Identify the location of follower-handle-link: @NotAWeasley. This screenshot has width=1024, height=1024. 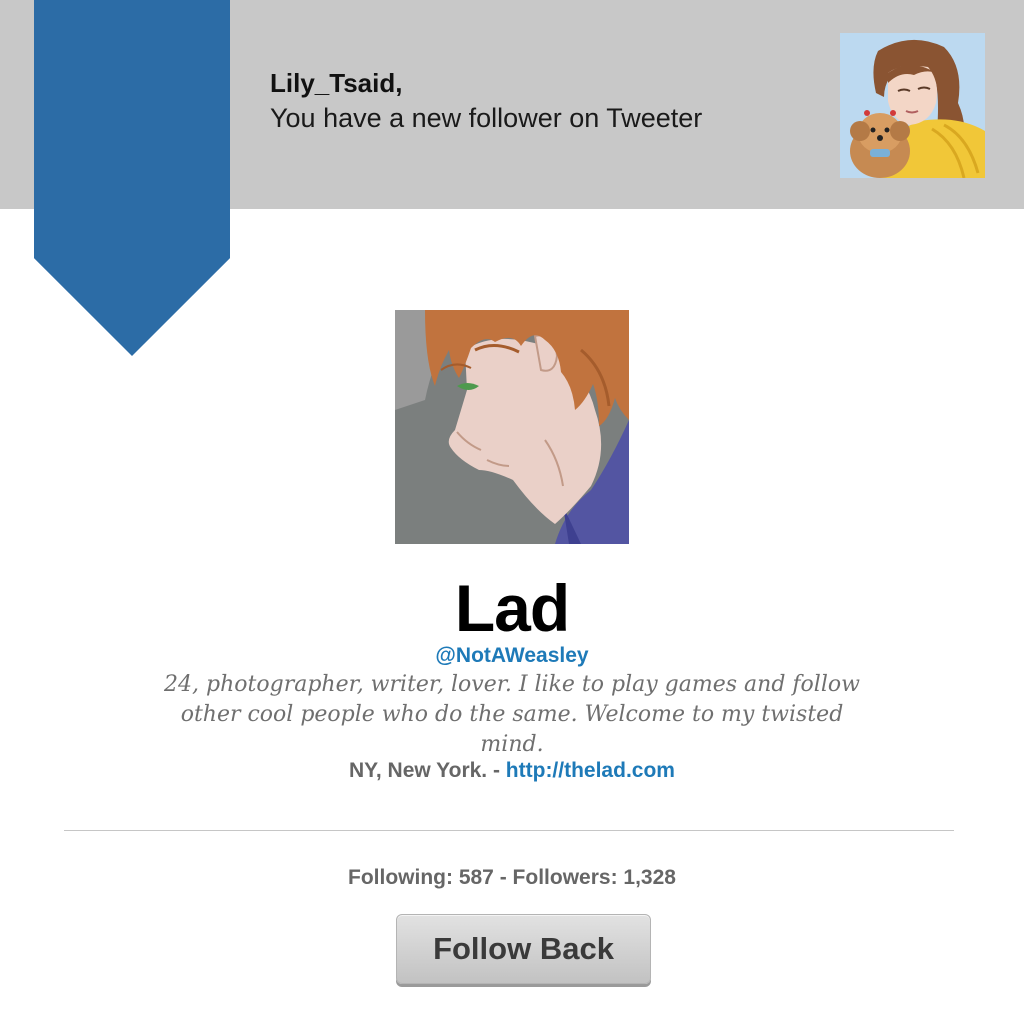
(512, 656).